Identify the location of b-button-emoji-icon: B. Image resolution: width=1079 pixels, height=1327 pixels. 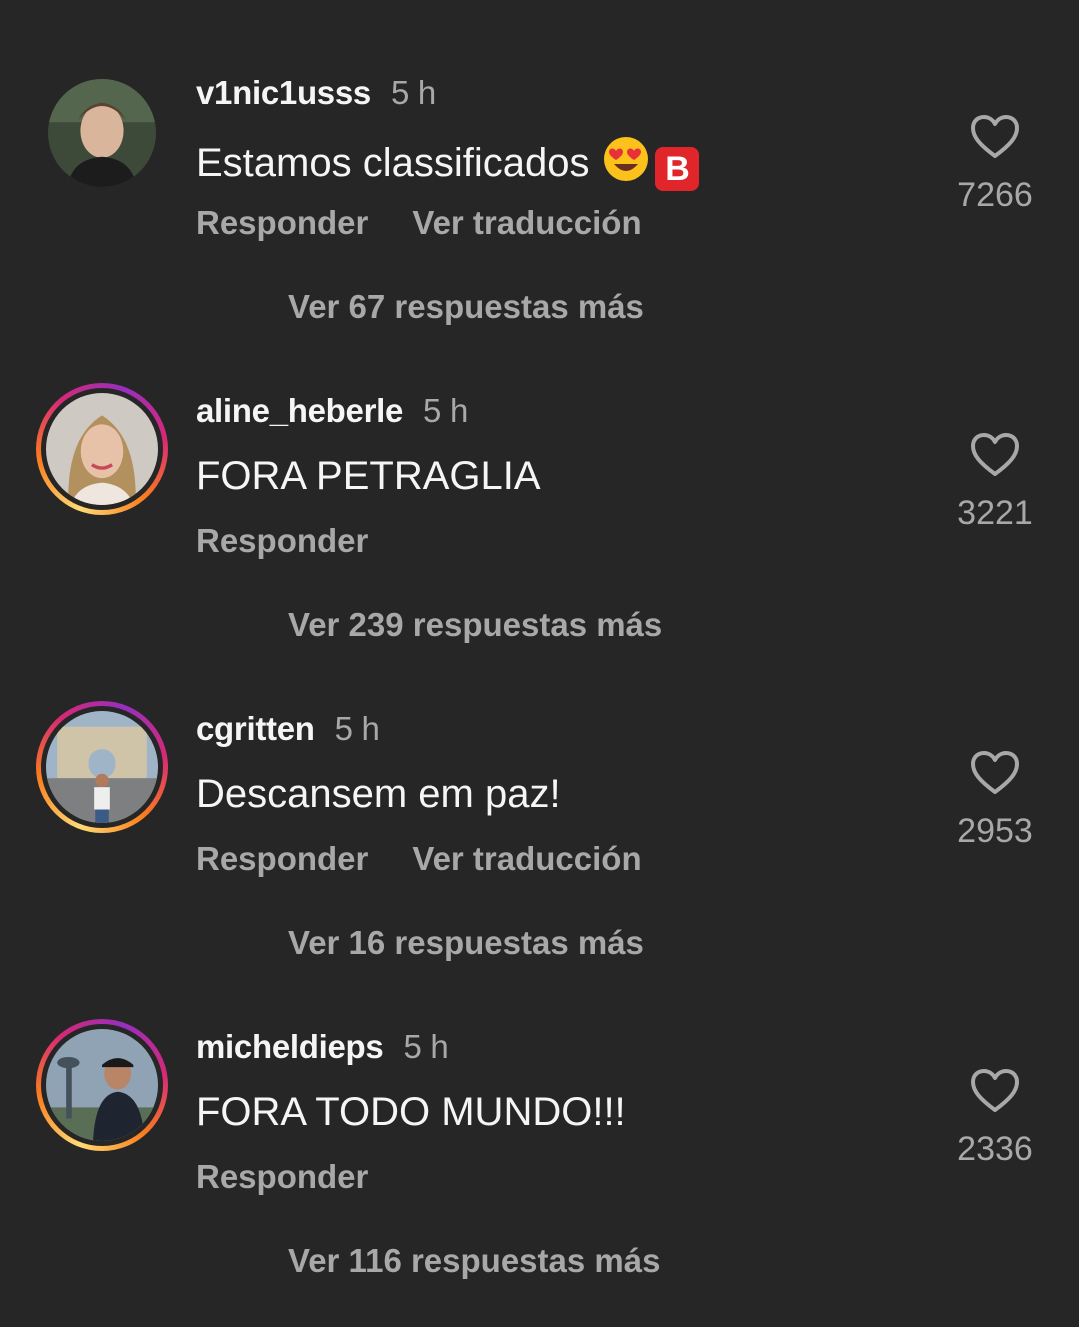
(677, 169).